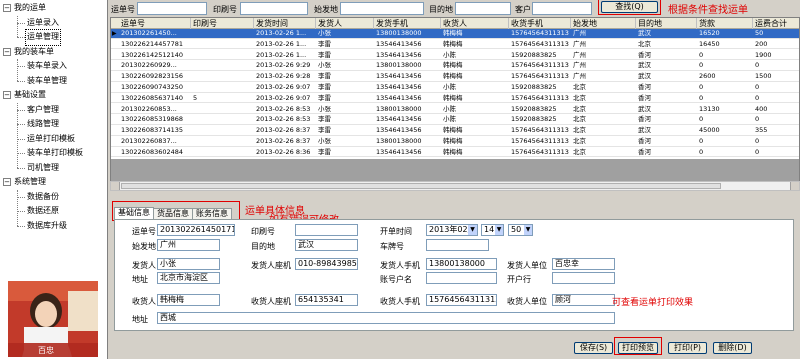 This screenshot has width=800, height=359. I want to click on print-preview-button: 打印预览, so click(638, 348).